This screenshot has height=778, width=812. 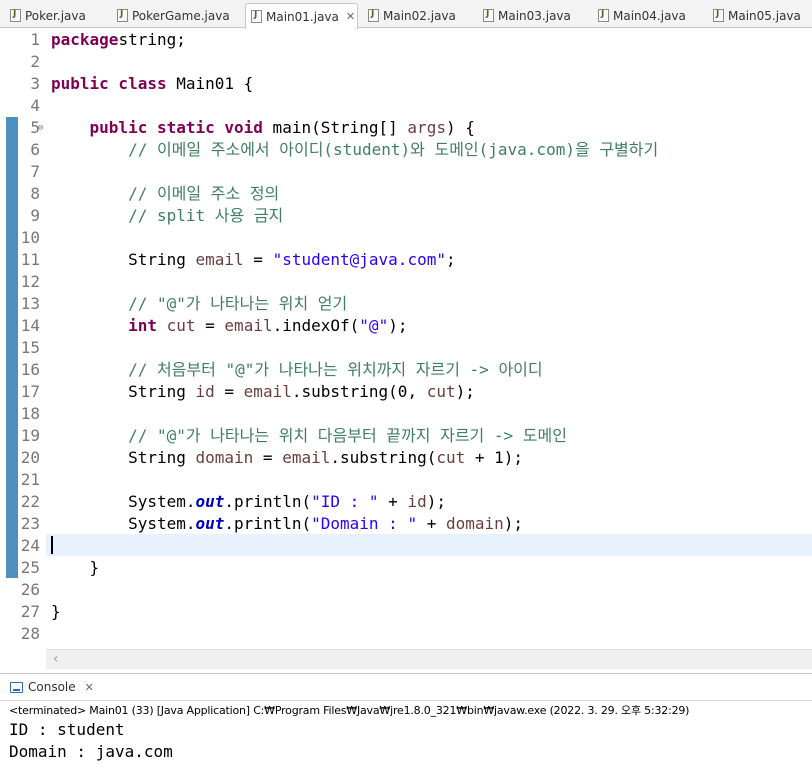 What do you see at coordinates (406, 687) in the screenshot?
I see `console-tab: Console ✕` at bounding box center [406, 687].